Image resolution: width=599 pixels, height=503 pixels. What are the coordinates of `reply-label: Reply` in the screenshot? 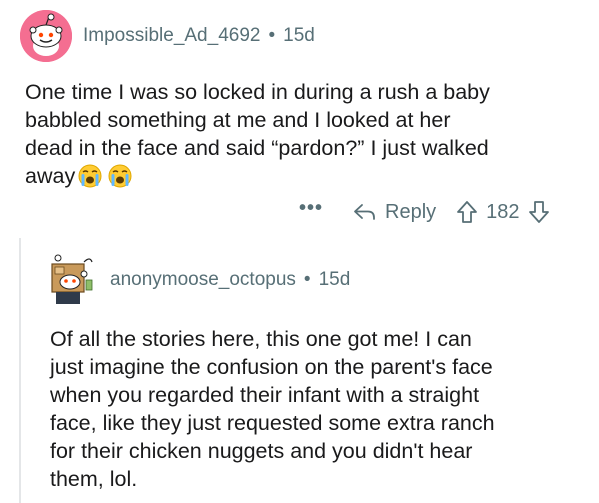 It's located at (411, 211).